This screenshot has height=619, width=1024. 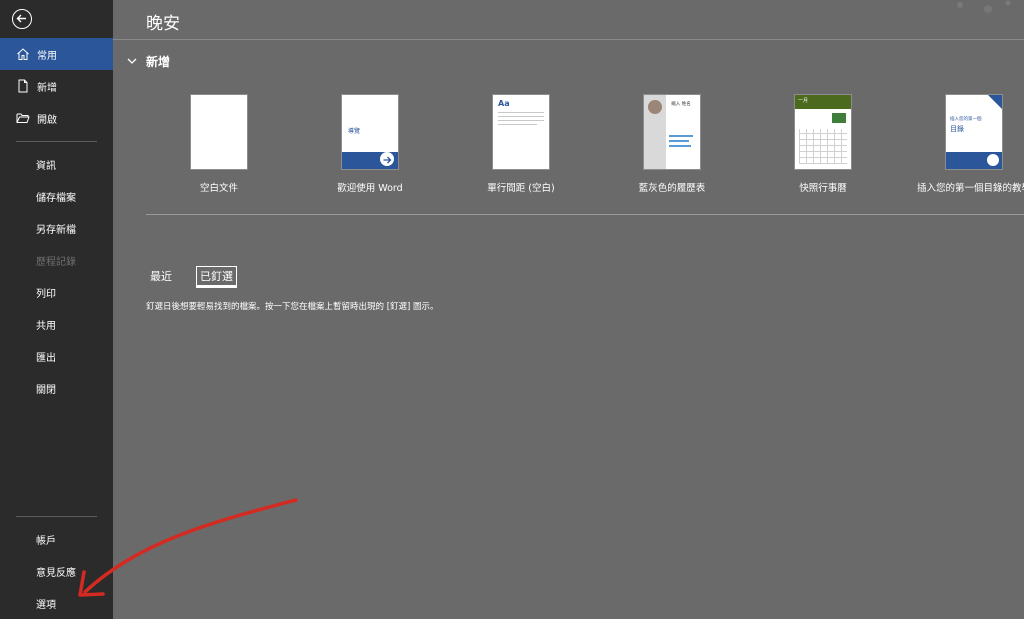 I want to click on sidebar-item-save-as: 另存新檔, so click(x=56, y=228).